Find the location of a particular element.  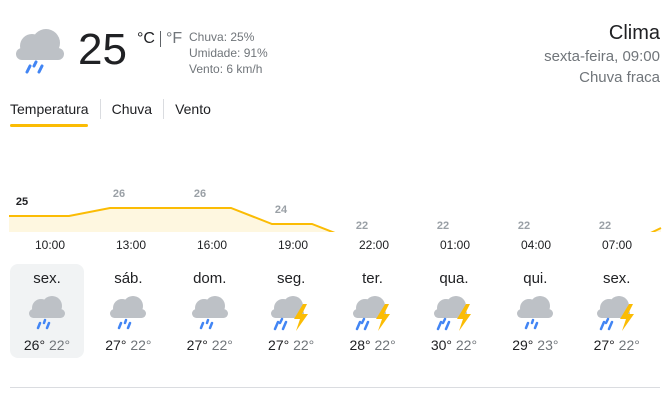

unit-toggle: °C °F is located at coordinates (159, 39).